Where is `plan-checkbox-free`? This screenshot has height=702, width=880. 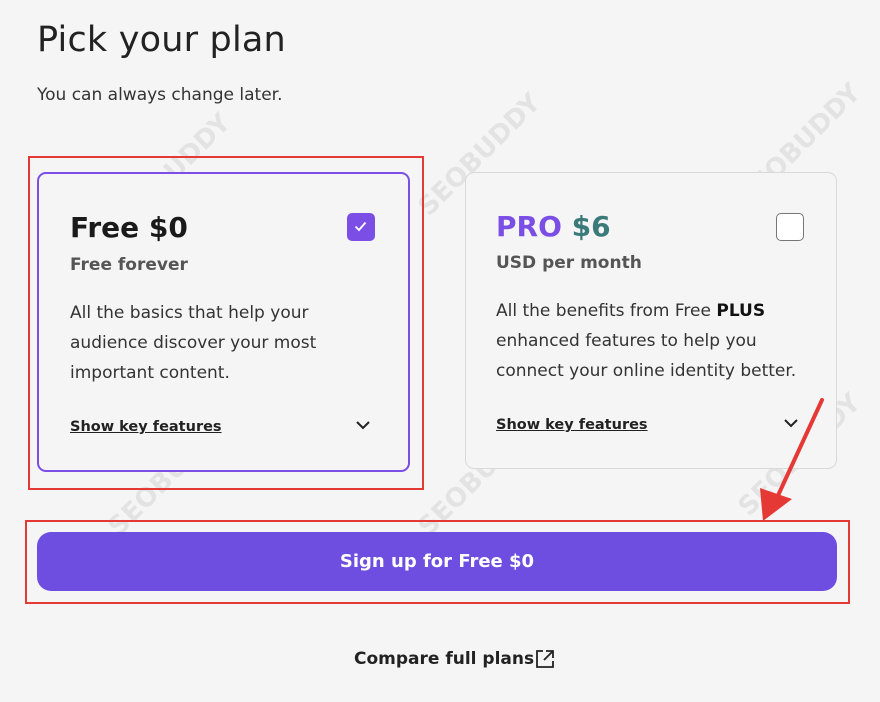
plan-checkbox-free is located at coordinates (361, 227).